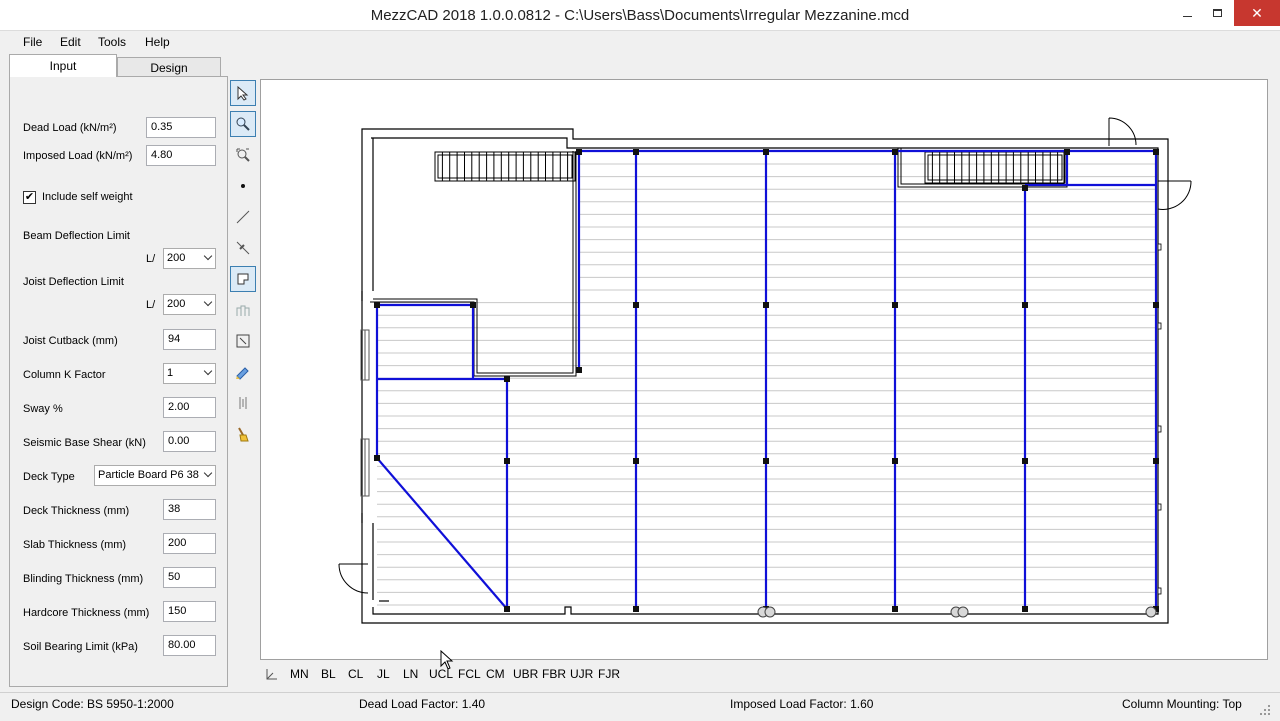  What do you see at coordinates (176, 304) in the screenshot?
I see `joist-deflection-value: 200` at bounding box center [176, 304].